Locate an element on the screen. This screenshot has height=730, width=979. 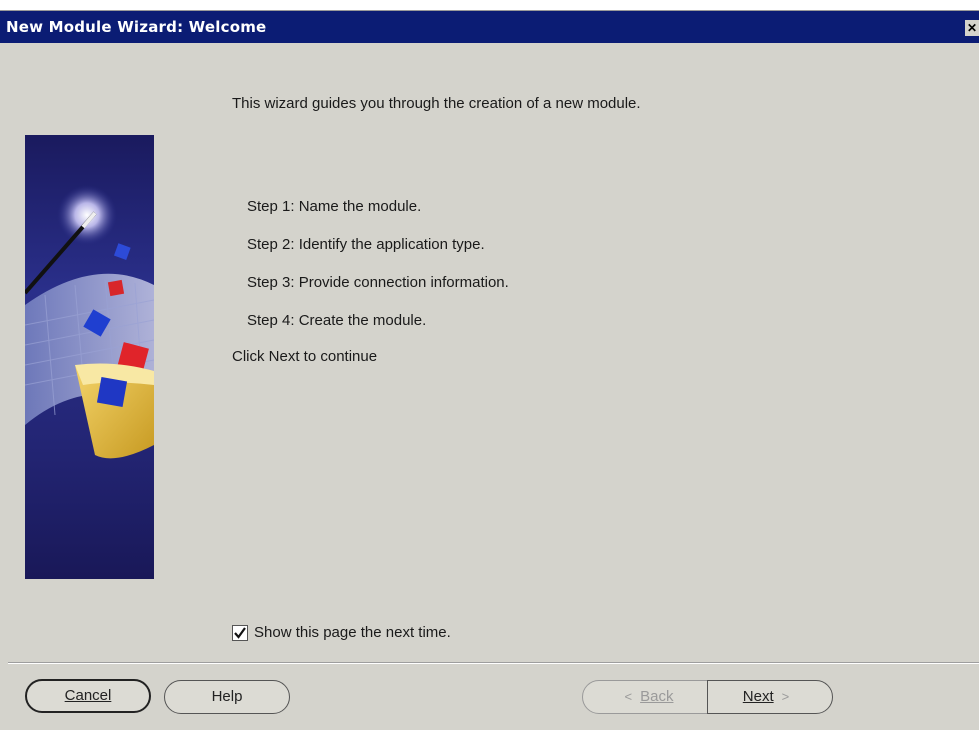
click-next-hint: Click Next to continue is located at coordinates (305, 356).